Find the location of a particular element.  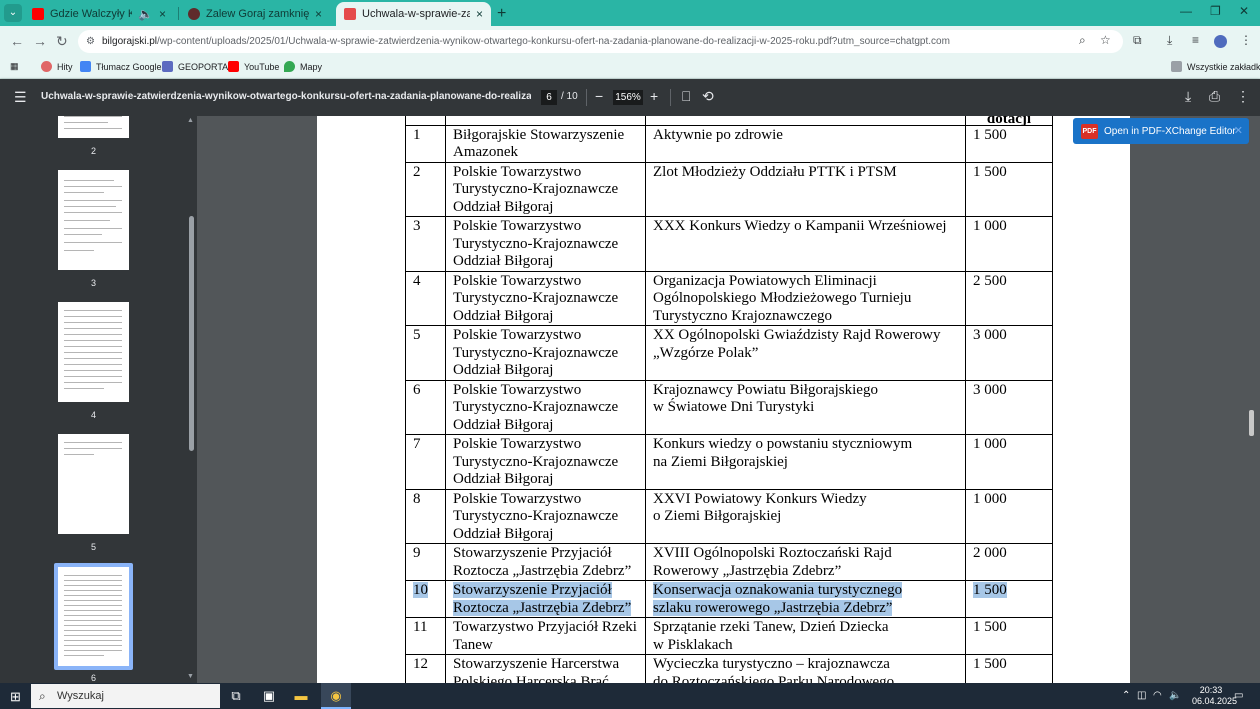

close-icon: ✕ is located at coordinates (1238, 130).